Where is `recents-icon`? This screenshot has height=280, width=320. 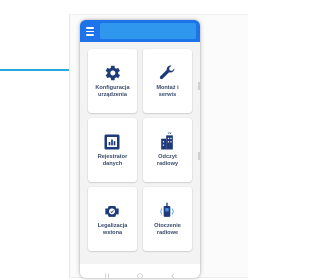 recents-icon is located at coordinates (107, 272).